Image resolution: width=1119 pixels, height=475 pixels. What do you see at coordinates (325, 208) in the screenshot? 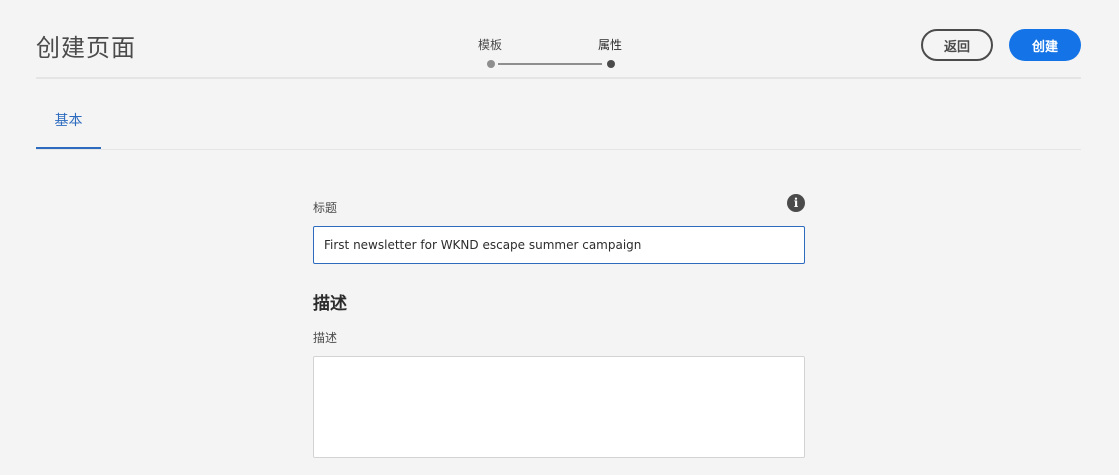
I see `title-field-label: 标题` at bounding box center [325, 208].